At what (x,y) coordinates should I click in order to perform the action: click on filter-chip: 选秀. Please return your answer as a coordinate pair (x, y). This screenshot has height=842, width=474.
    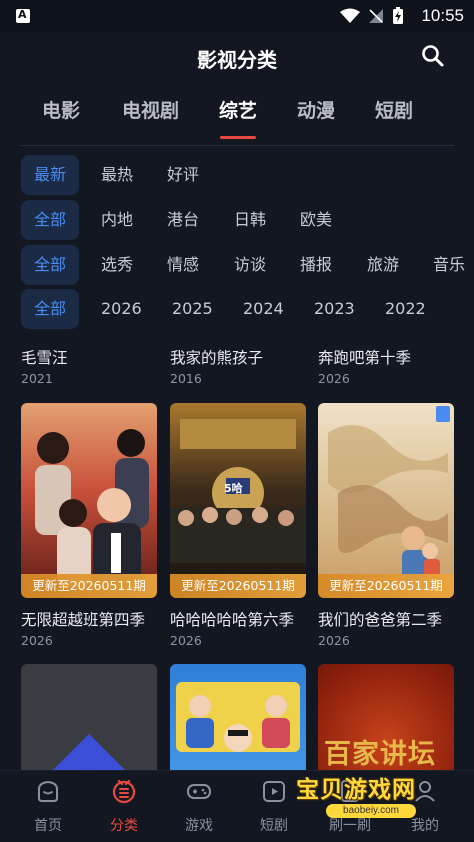
    Looking at the image, I should click on (117, 265).